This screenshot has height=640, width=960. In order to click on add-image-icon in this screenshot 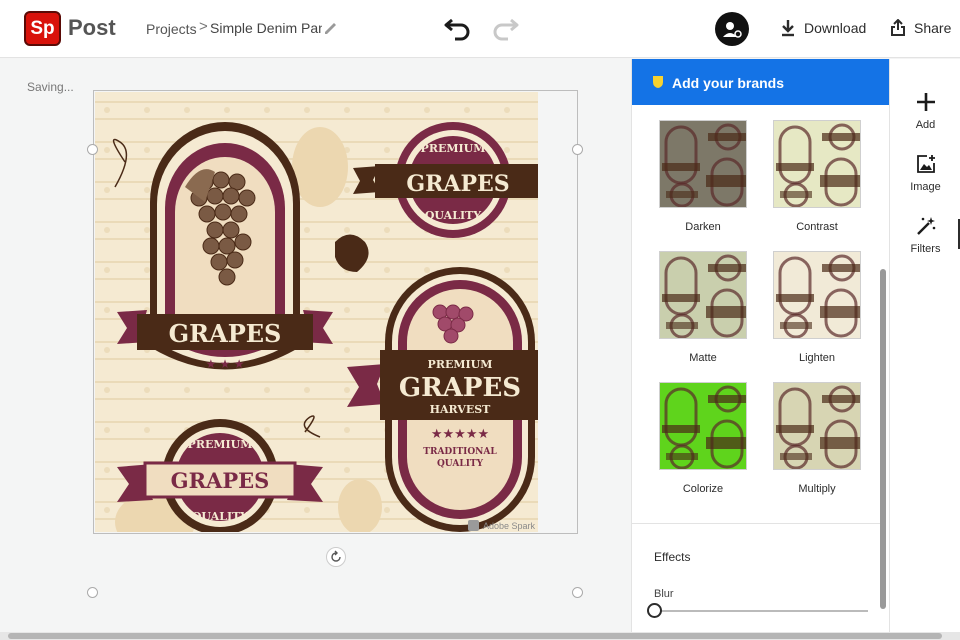, I will do `click(925, 164)`.